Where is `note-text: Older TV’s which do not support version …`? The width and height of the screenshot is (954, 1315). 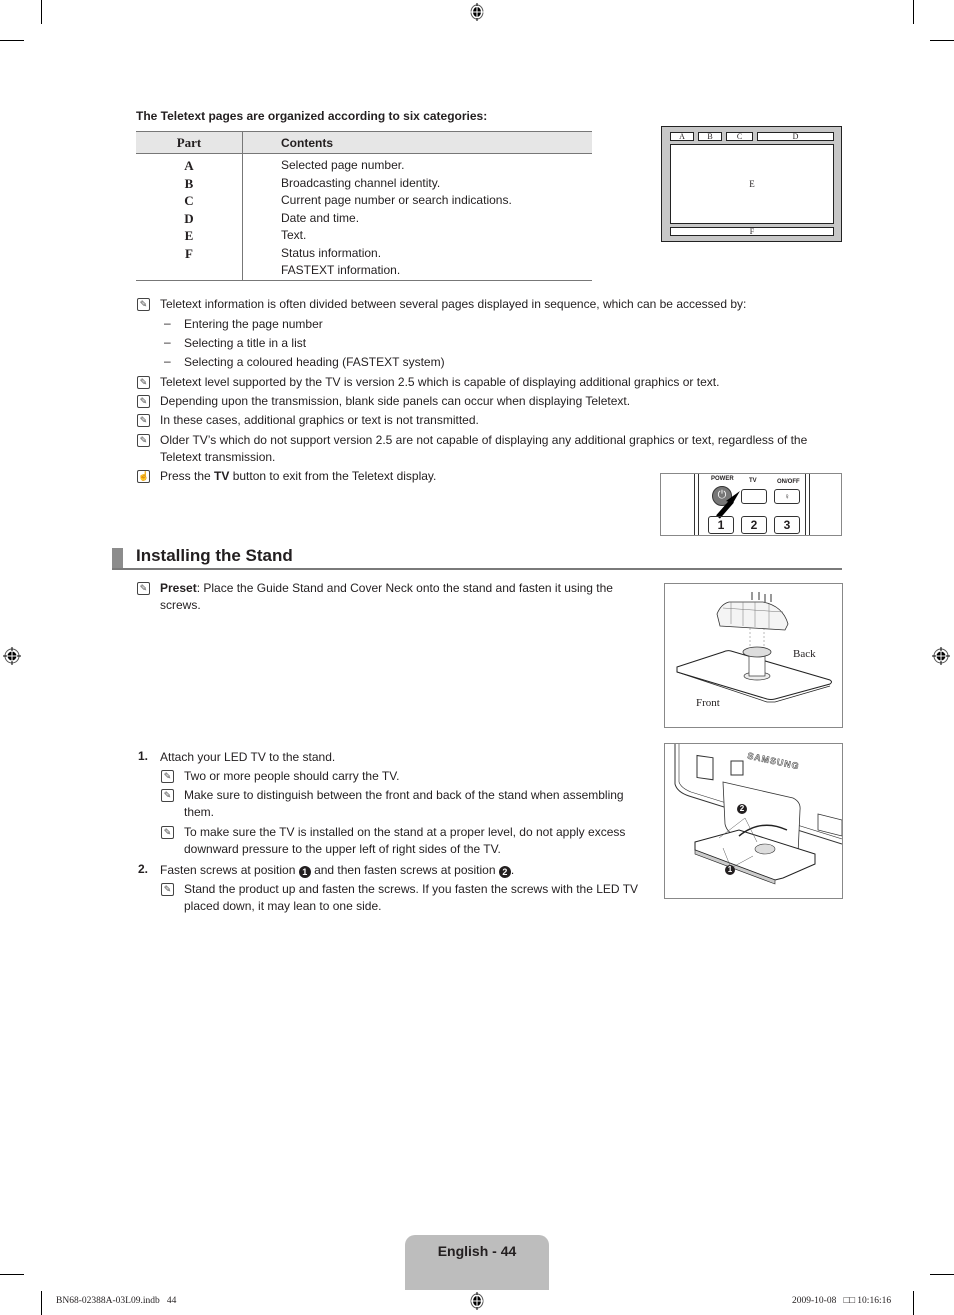
note-text: Older TV’s which do not support version … is located at coordinates (484, 448).